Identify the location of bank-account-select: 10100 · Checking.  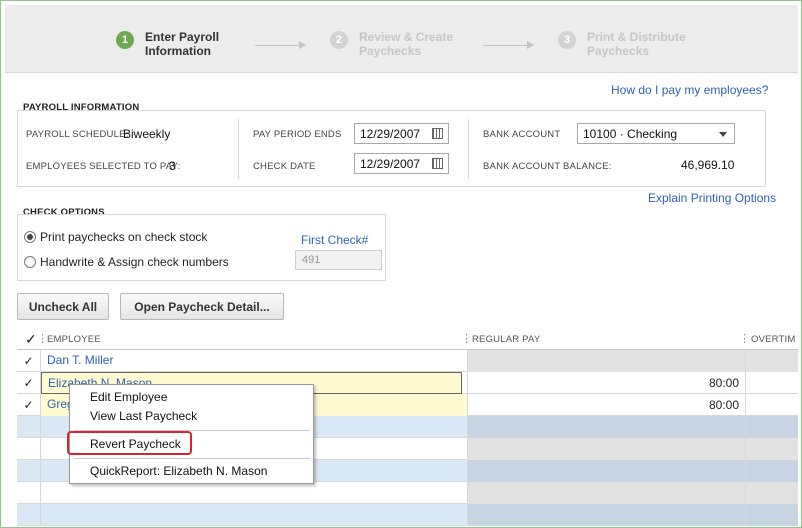
(656, 133).